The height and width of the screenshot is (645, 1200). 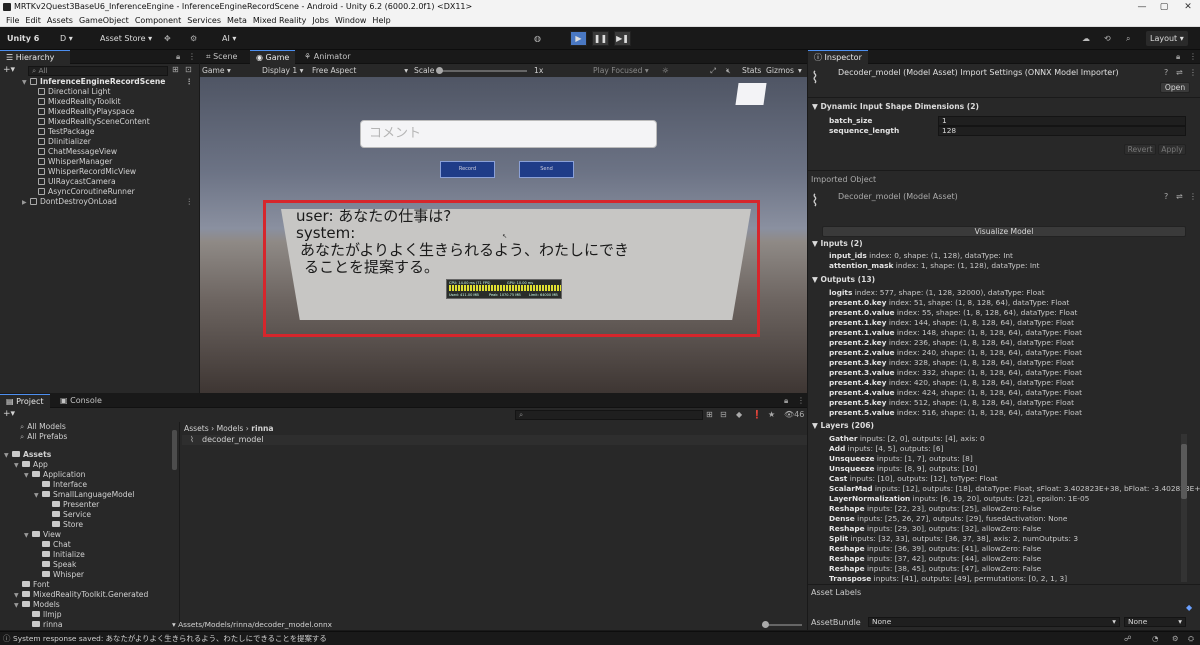 I want to click on menu-item-help: Help, so click(x=381, y=20).